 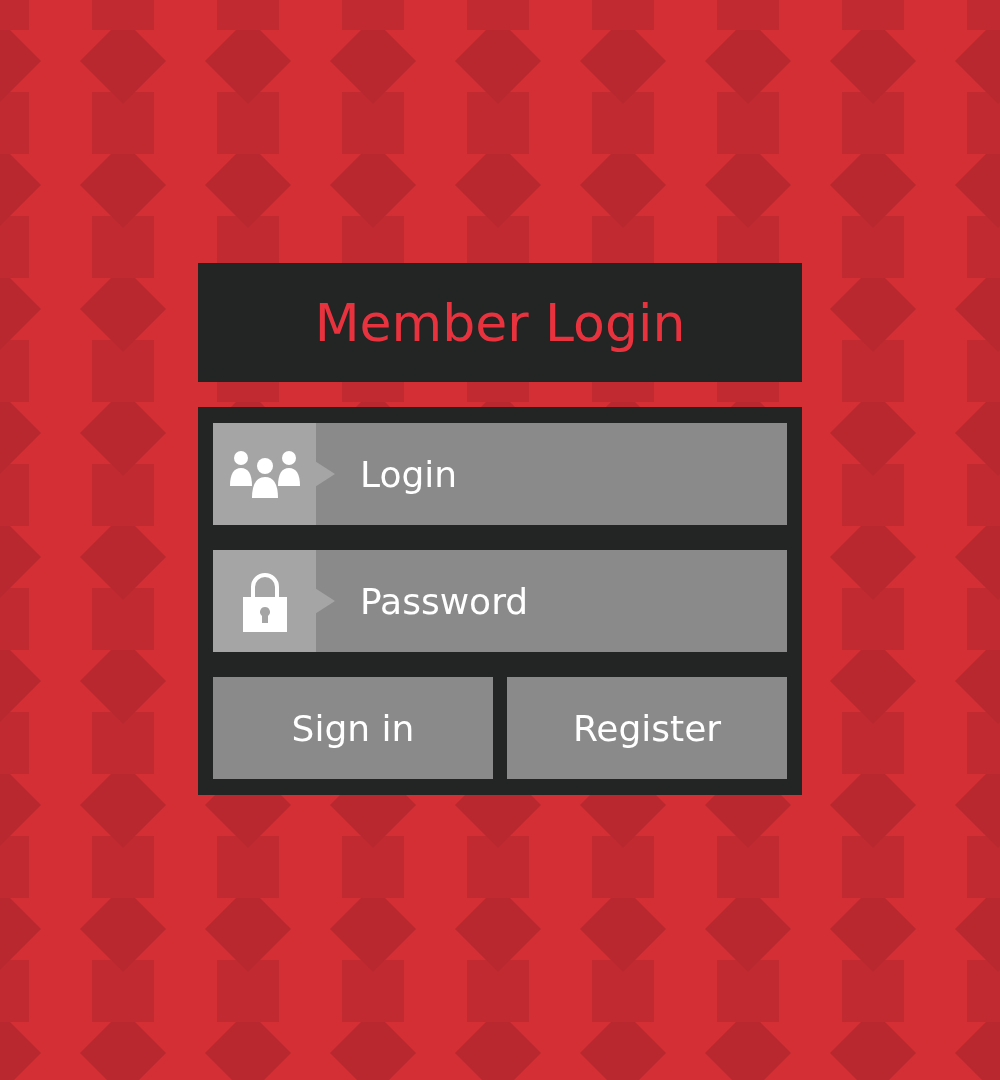 What do you see at coordinates (265, 474) in the screenshot?
I see `users-icon` at bounding box center [265, 474].